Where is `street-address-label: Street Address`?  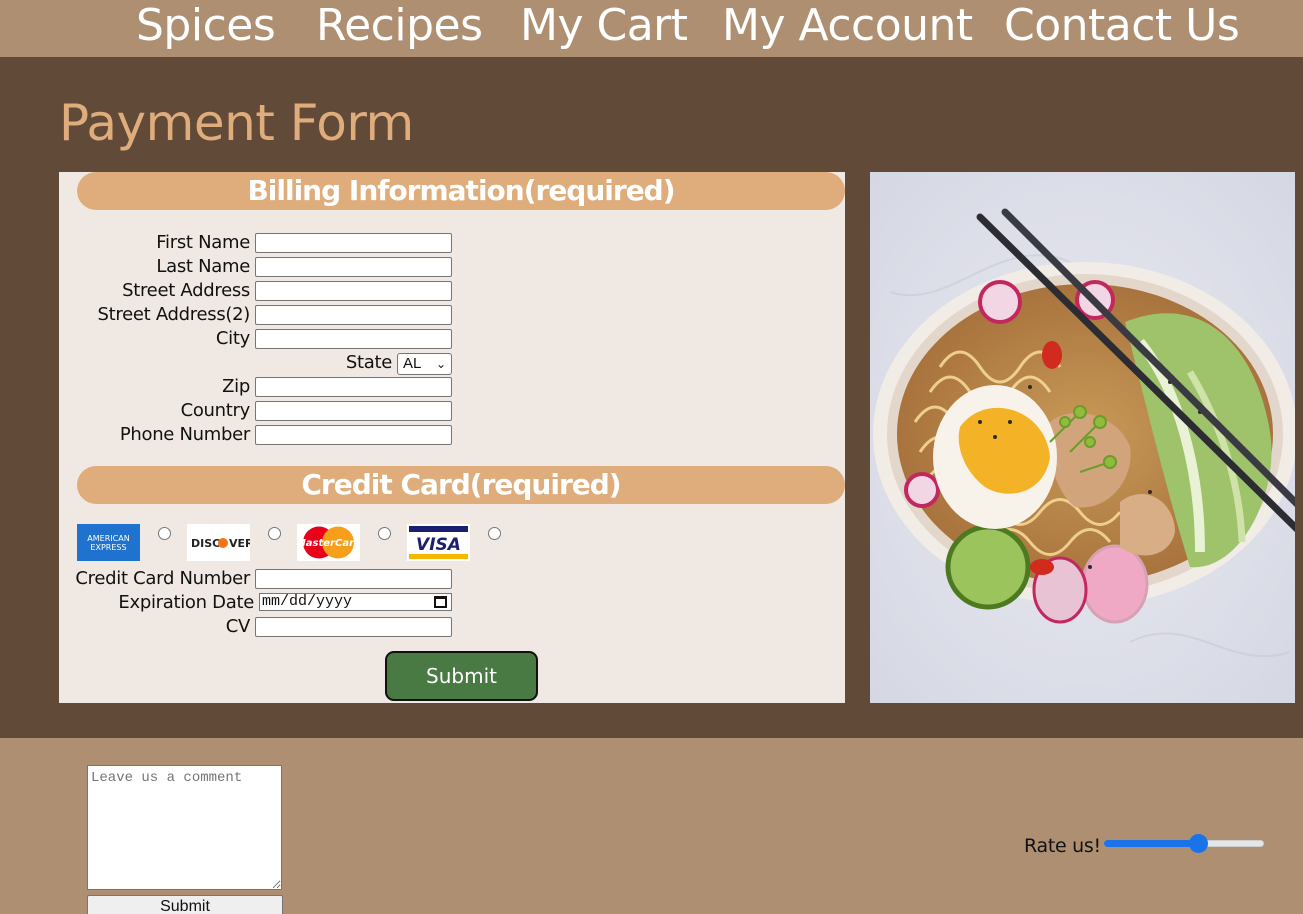 street-address-label: Street Address is located at coordinates (186, 290).